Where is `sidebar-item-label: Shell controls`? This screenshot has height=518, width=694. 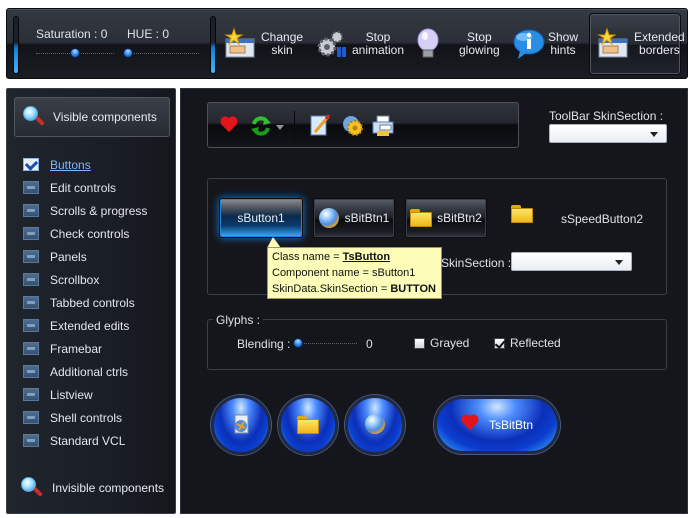
sidebar-item-label: Shell controls is located at coordinates (86, 417).